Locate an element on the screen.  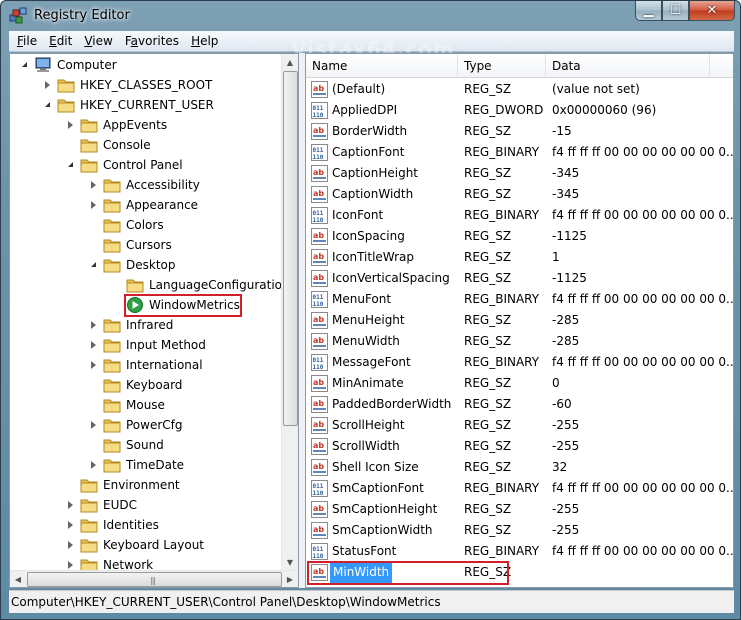
value-row-menuheight: ab MenuHeight REG_SZ -285 is located at coordinates (519, 320).